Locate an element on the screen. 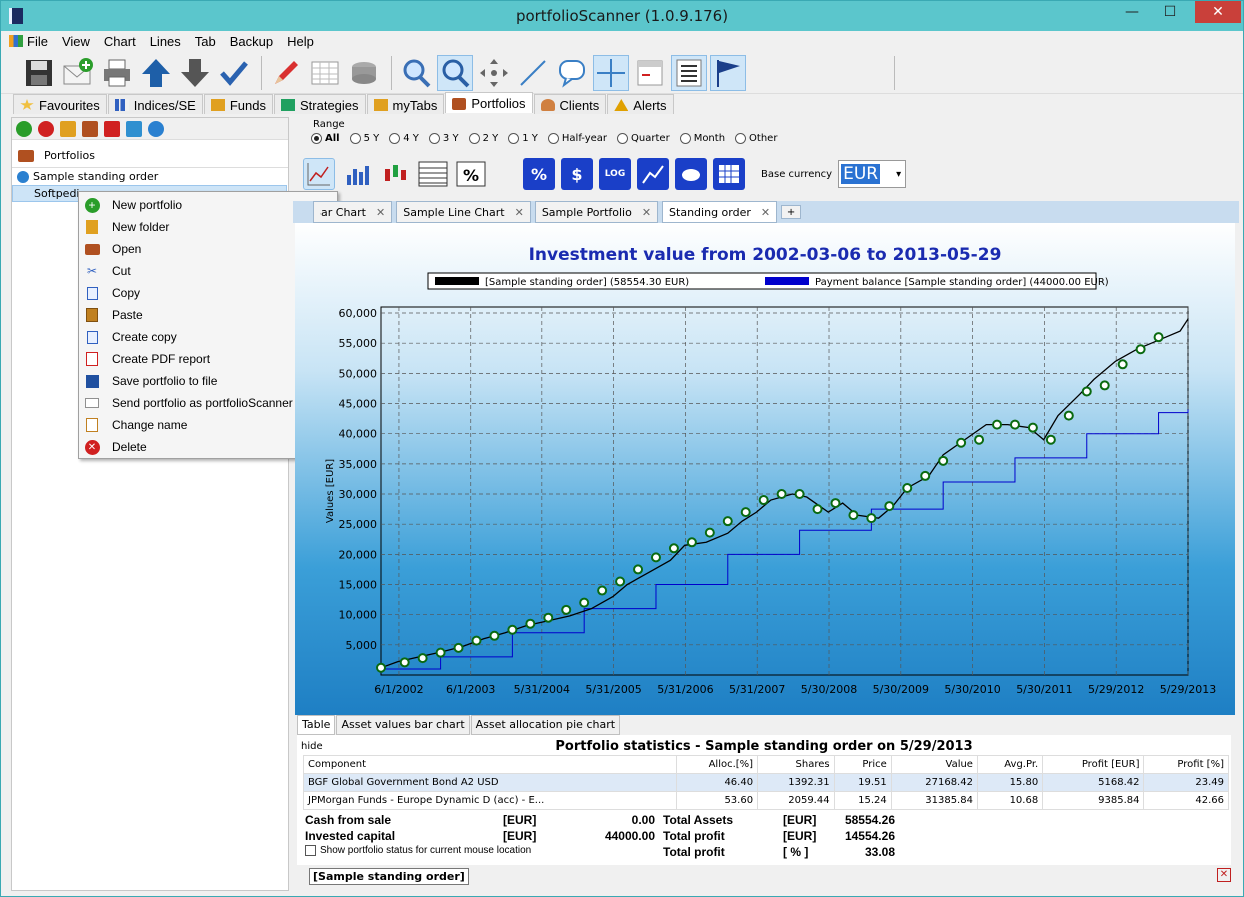 This screenshot has height=897, width=1244. column-header: Component is located at coordinates (490, 764).